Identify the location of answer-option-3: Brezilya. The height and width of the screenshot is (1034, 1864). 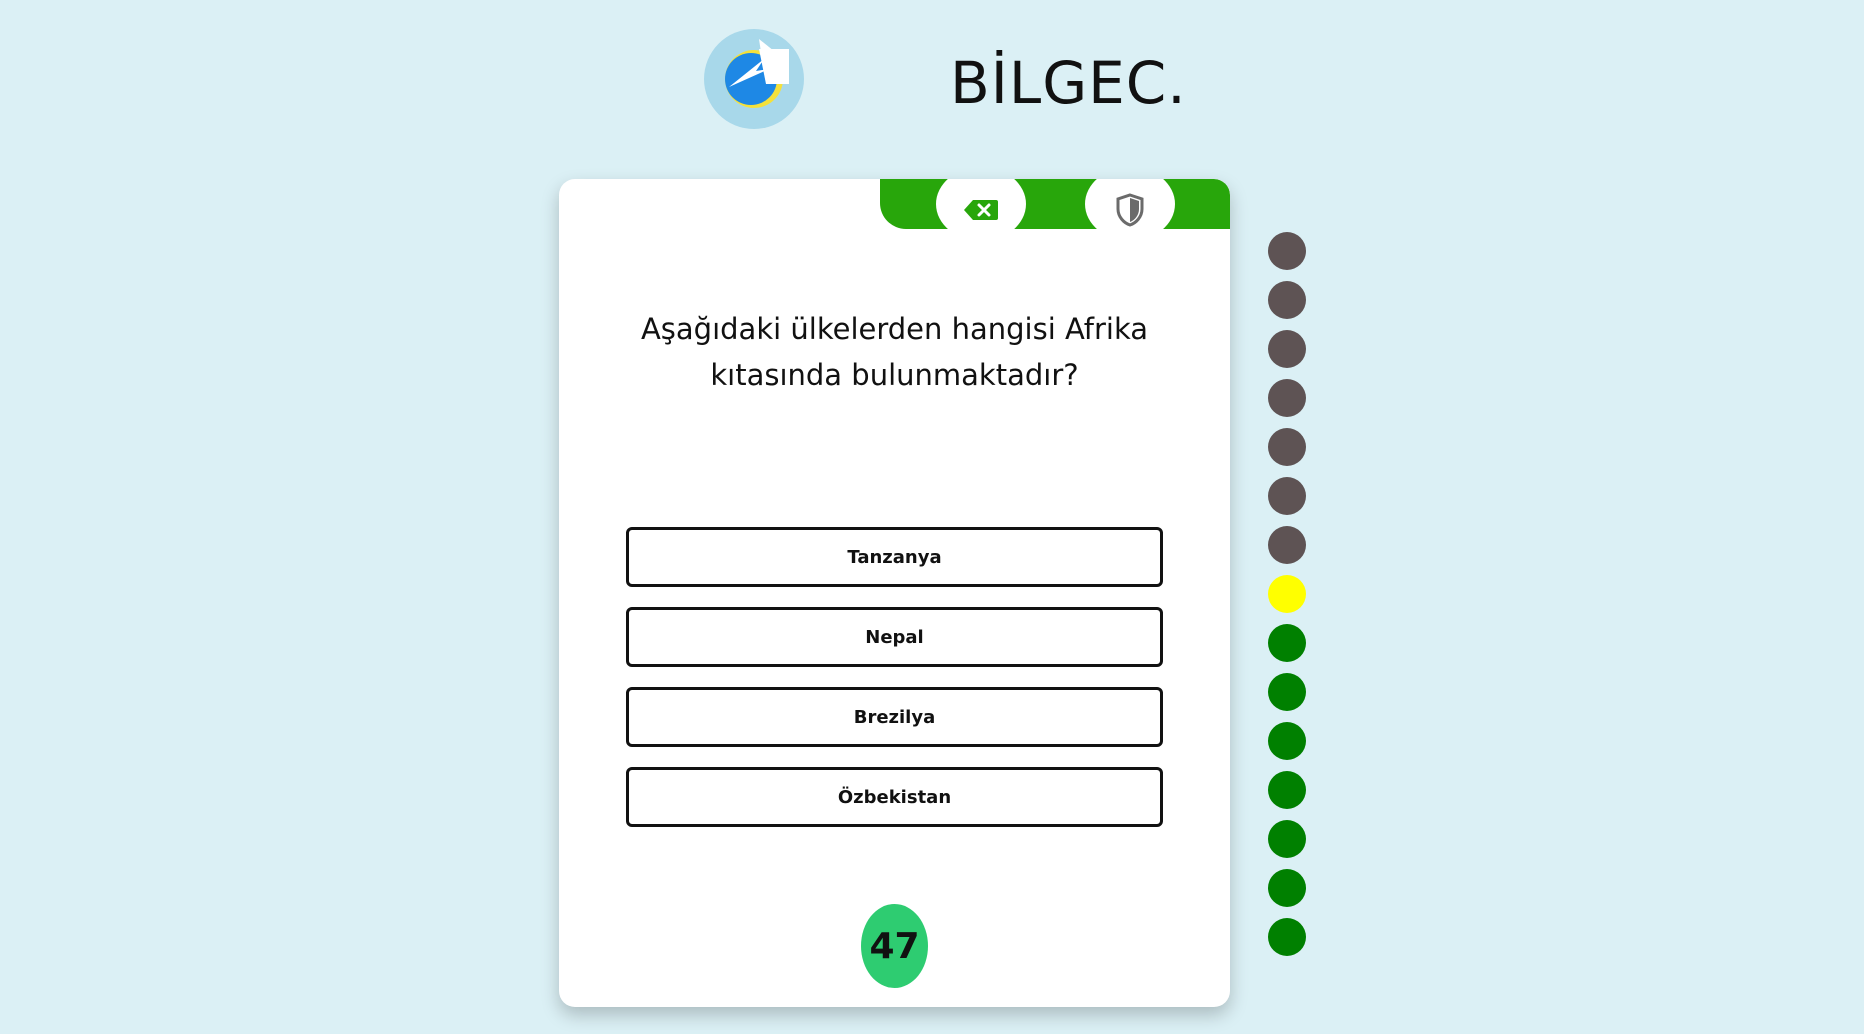
(894, 717).